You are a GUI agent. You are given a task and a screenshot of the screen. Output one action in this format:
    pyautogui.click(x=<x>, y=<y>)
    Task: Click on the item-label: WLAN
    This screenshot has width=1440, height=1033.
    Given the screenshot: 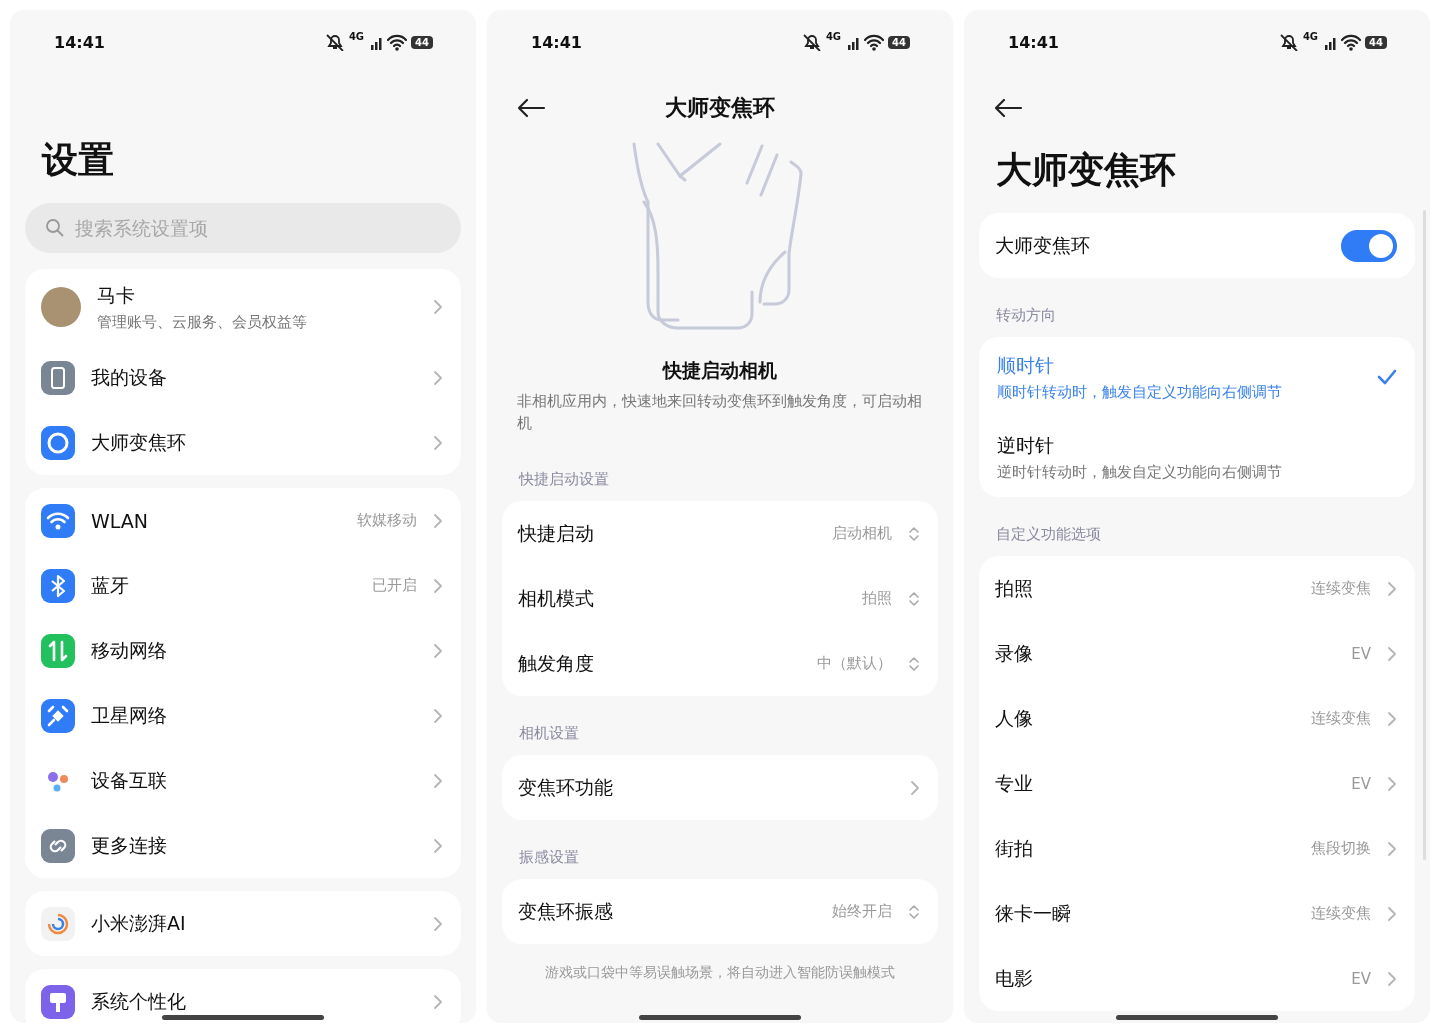 What is the action you would take?
    pyautogui.click(x=120, y=520)
    